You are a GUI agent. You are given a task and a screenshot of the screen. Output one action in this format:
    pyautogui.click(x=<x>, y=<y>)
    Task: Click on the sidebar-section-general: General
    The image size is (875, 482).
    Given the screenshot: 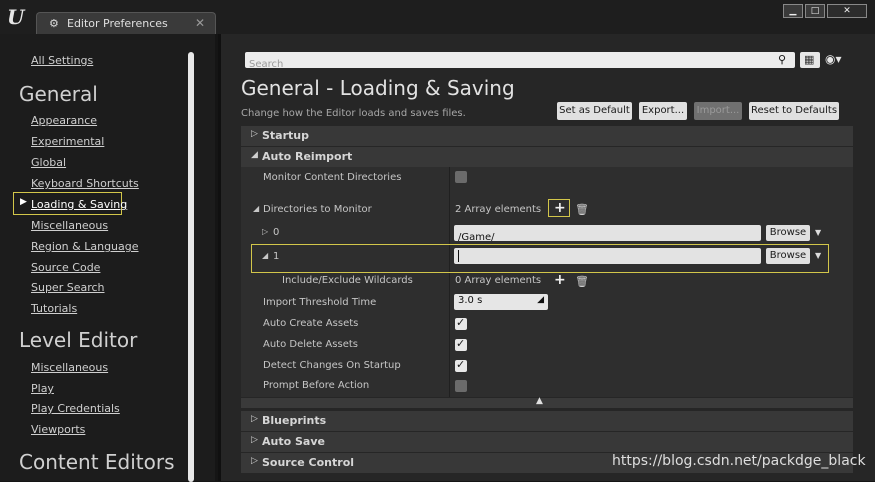 What is the action you would take?
    pyautogui.click(x=58, y=94)
    